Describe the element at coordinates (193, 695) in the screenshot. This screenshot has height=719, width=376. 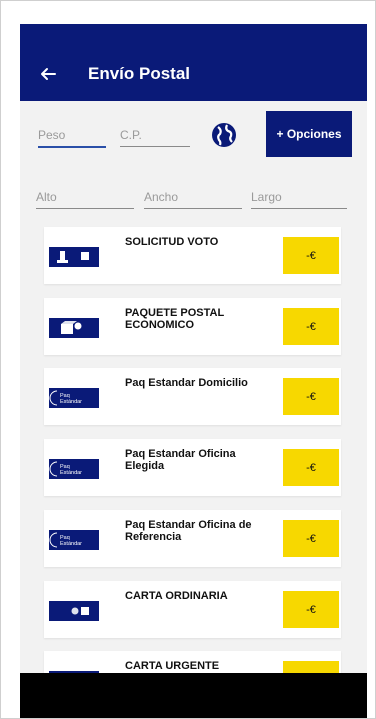
I see `bottom-nav-bar` at that location.